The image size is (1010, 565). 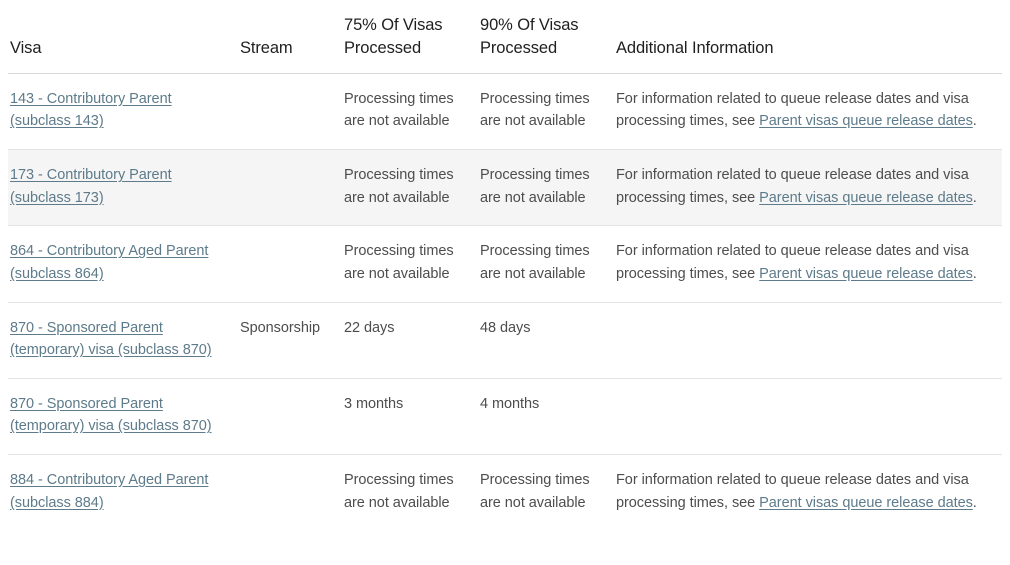 I want to click on cell-visa: 143 - Contributory Parent (subclass 143), so click(x=123, y=112).